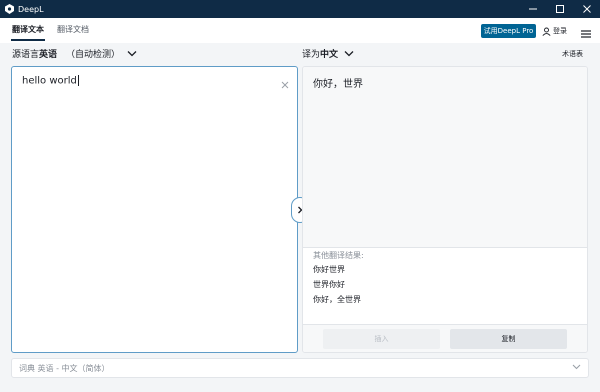 The image size is (600, 392). What do you see at coordinates (508, 31) in the screenshot?
I see `try-pro-button: 试用DeepL Pro` at bounding box center [508, 31].